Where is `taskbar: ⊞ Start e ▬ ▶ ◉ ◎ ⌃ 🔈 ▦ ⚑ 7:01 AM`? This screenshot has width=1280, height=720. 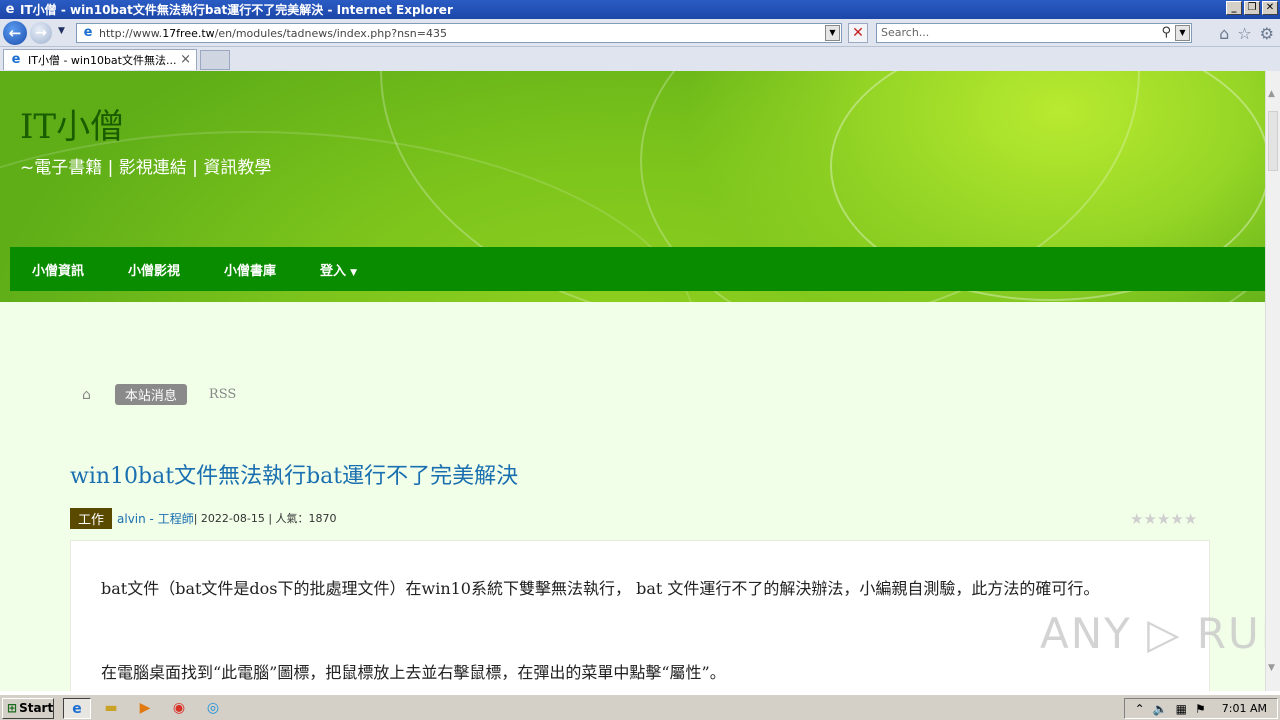
taskbar: ⊞ Start e ▬ ▶ ◉ ◎ ⌃ 🔈 ▦ ⚑ 7:01 AM is located at coordinates (640, 707).